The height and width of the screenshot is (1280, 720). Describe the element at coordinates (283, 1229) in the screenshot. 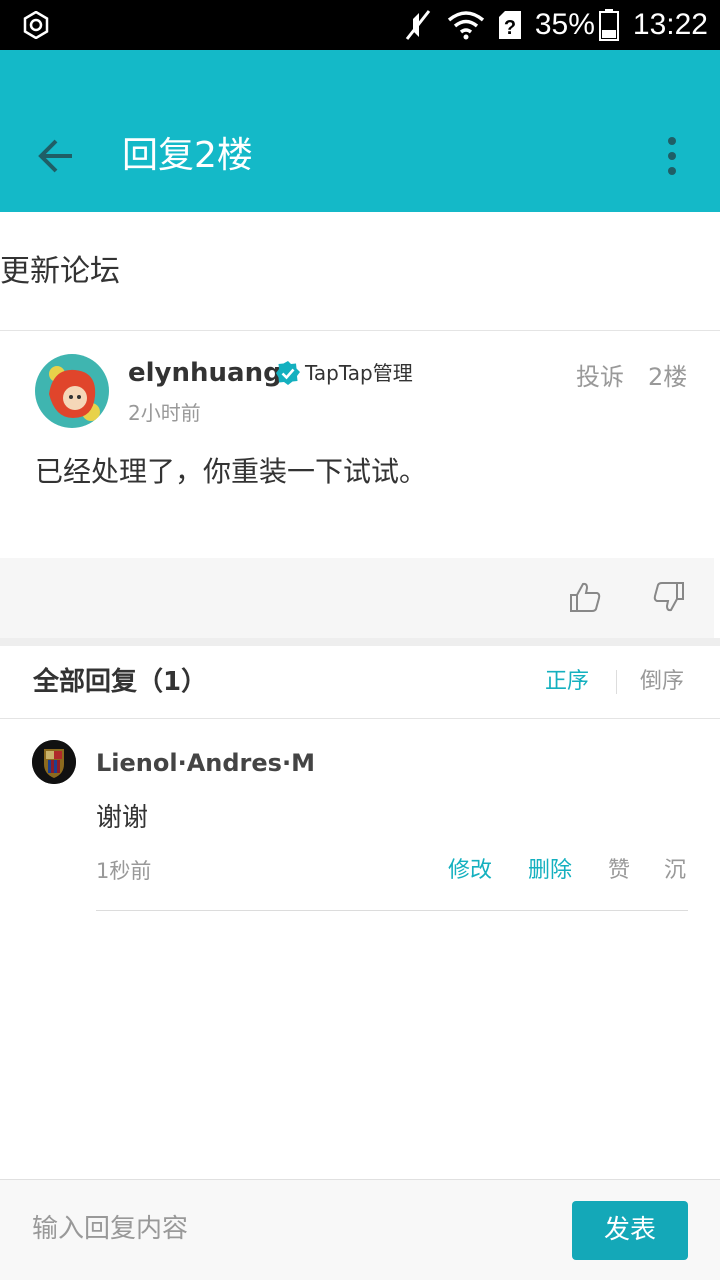

I see `reply-input` at that location.